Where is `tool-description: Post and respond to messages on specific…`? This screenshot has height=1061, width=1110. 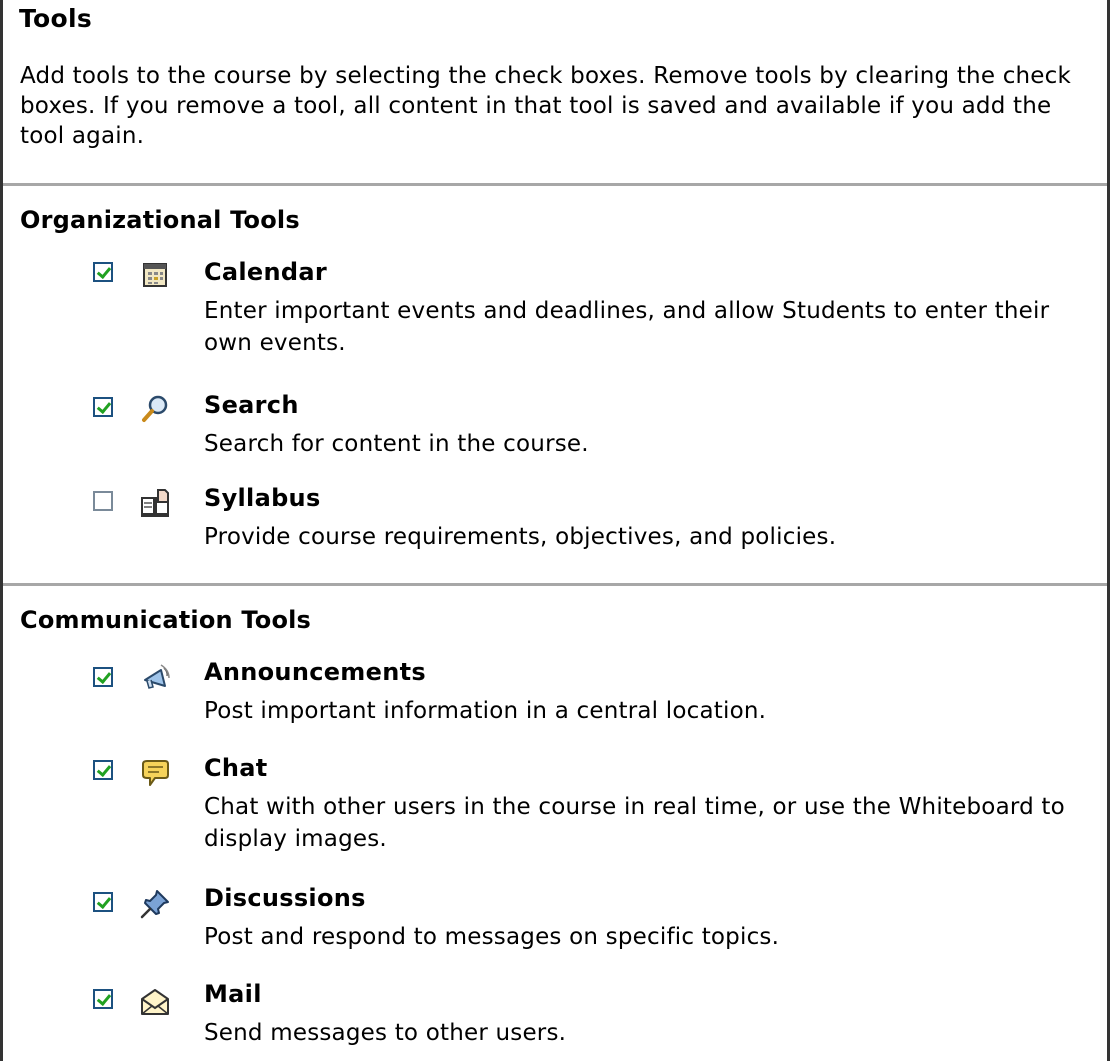
tool-description: Post and respond to messages on specific… is located at coordinates (492, 937).